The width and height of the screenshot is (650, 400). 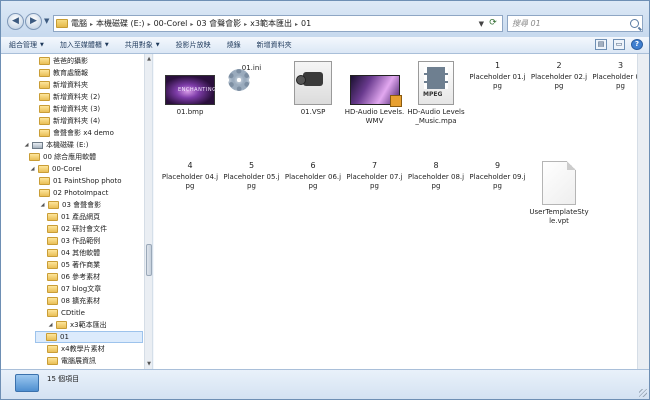 I want to click on search-input: 搜尋 01, so click(x=575, y=23).